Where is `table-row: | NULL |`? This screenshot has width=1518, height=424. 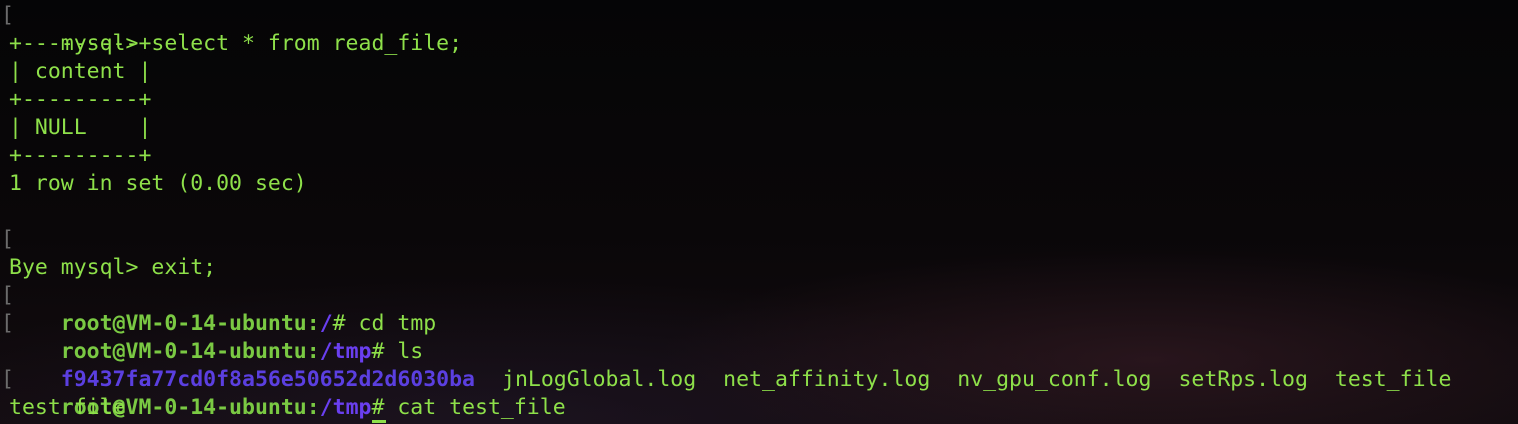 table-row: | NULL | is located at coordinates (80, 127).